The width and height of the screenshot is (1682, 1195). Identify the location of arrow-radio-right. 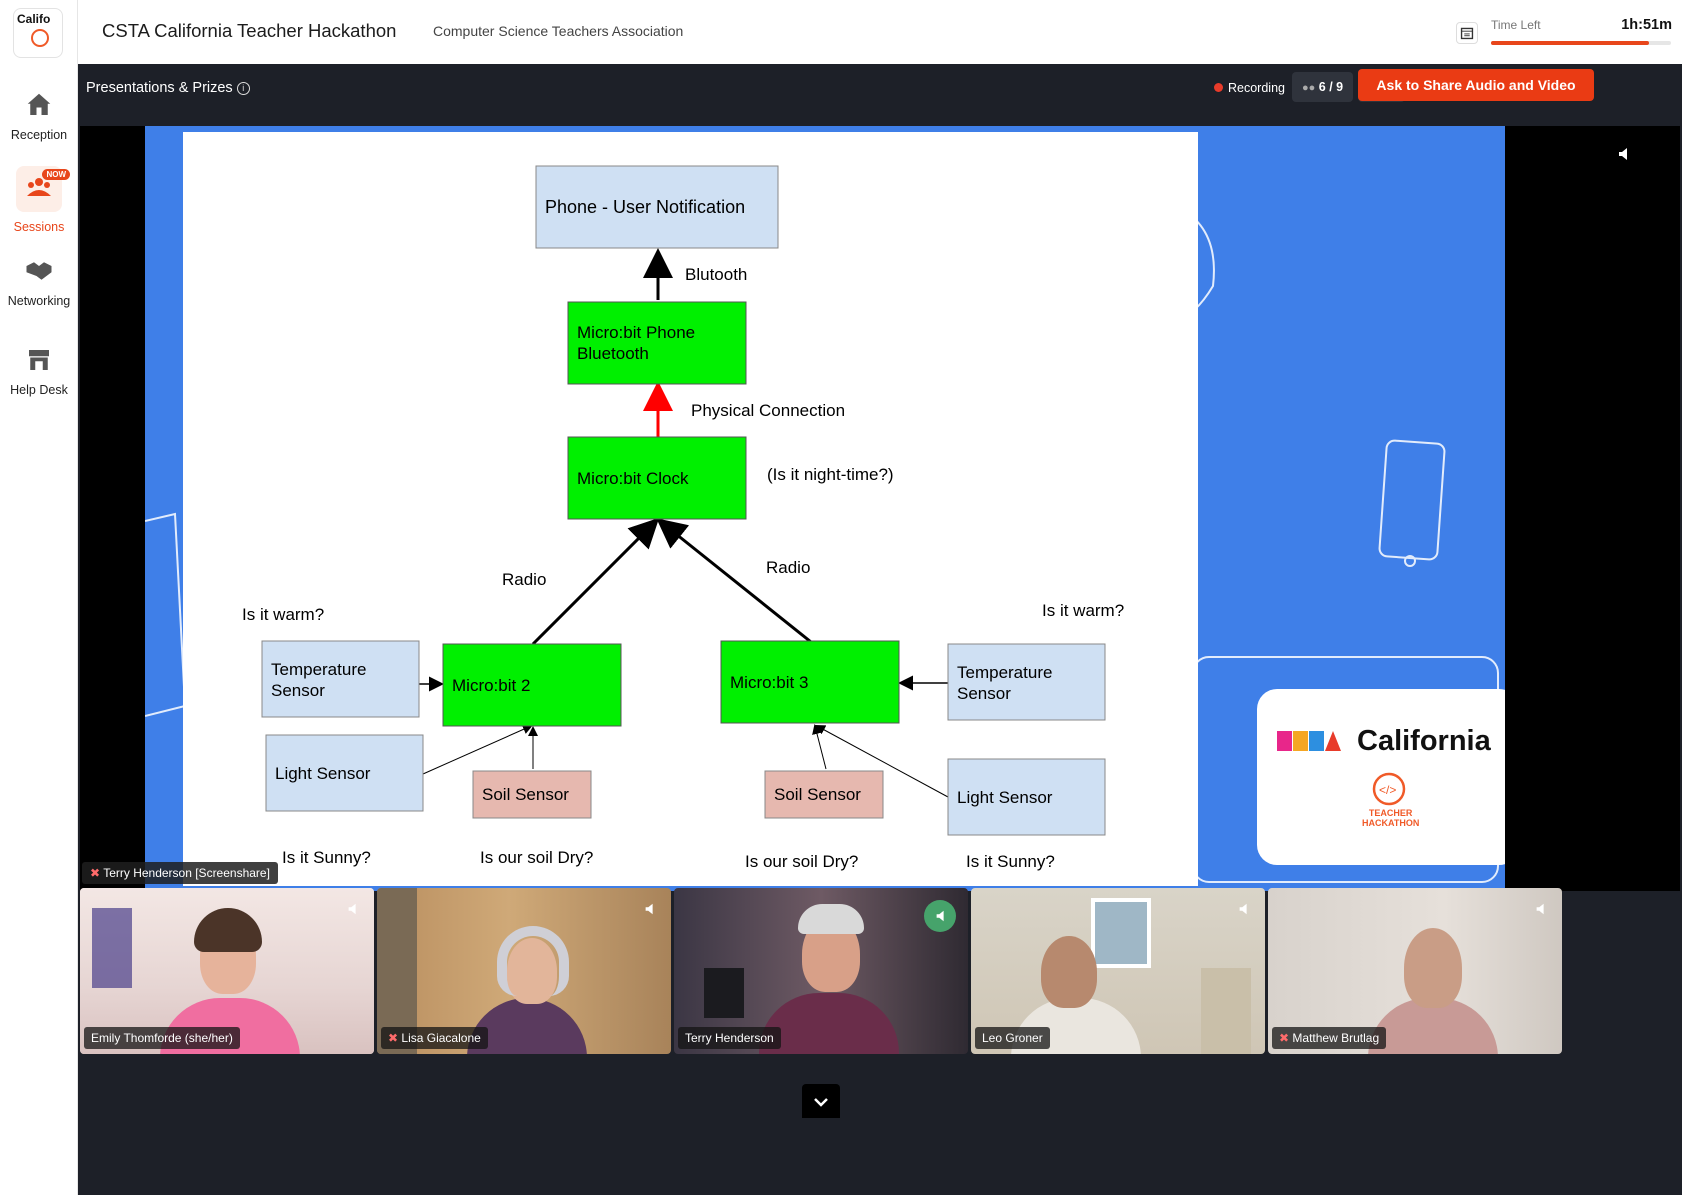
(734, 581).